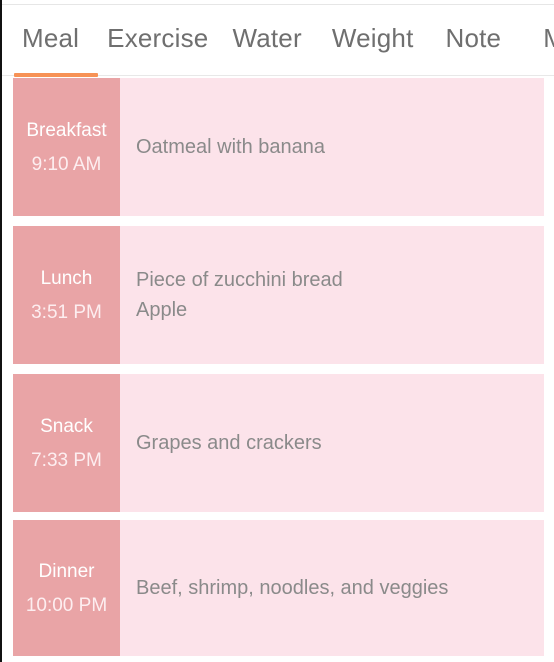 This screenshot has height=662, width=554. Describe the element at coordinates (474, 38) in the screenshot. I see `tab-note: Note` at that location.